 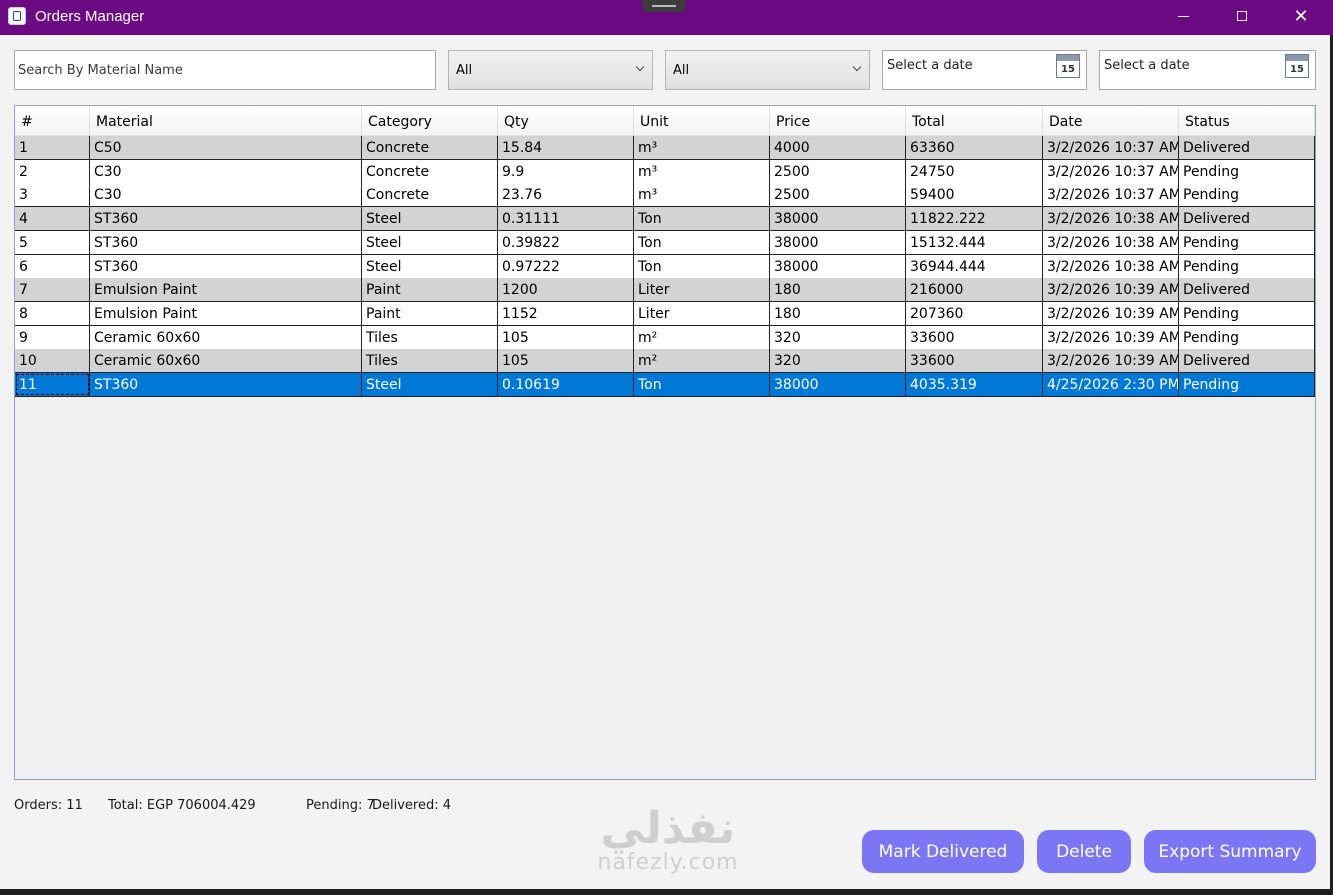 I want to click on column-header-qty: Qty, so click(x=566, y=120).